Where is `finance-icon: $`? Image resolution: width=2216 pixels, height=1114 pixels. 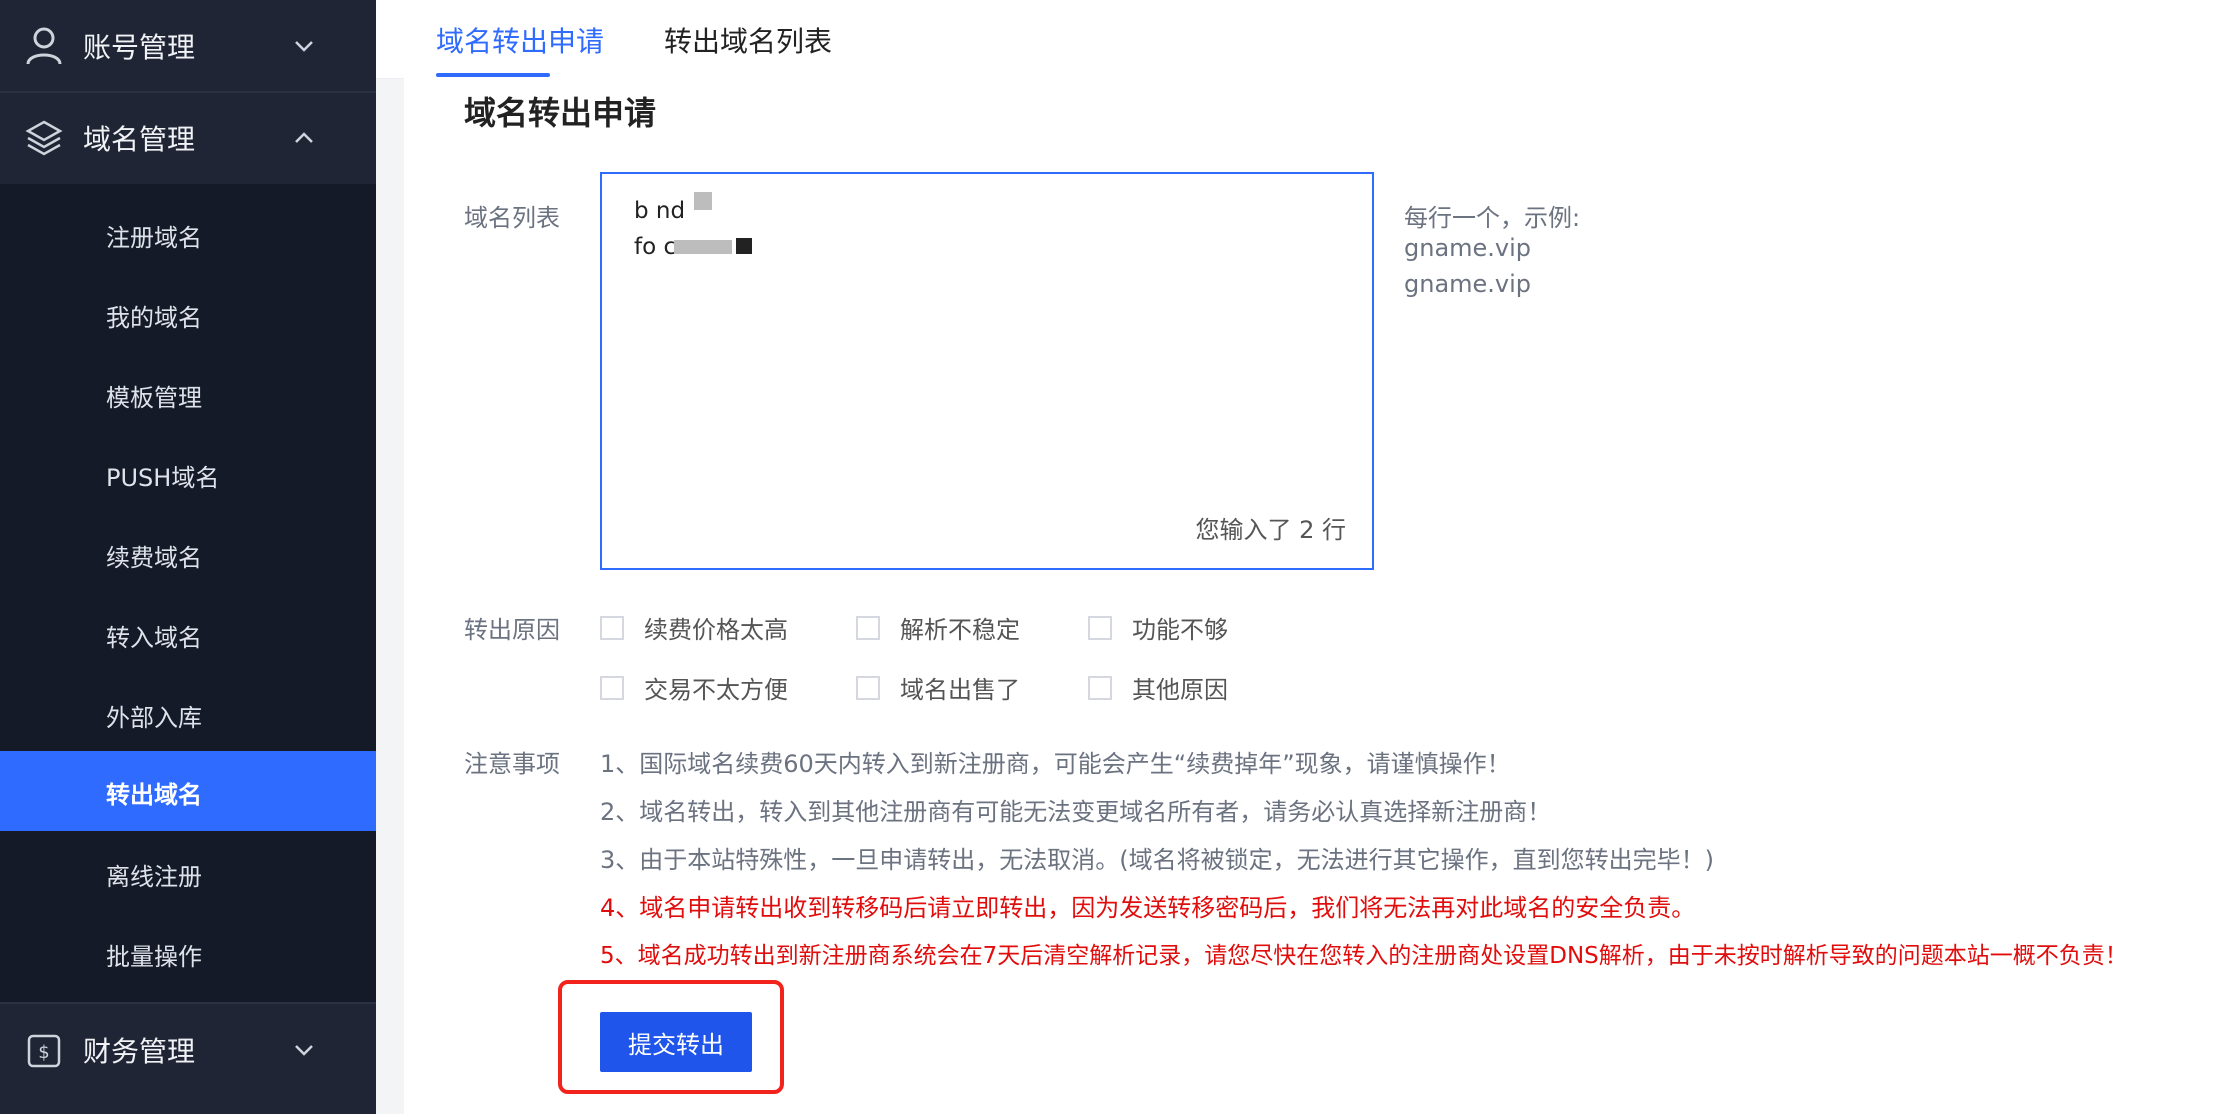
finance-icon: $ is located at coordinates (44, 1051).